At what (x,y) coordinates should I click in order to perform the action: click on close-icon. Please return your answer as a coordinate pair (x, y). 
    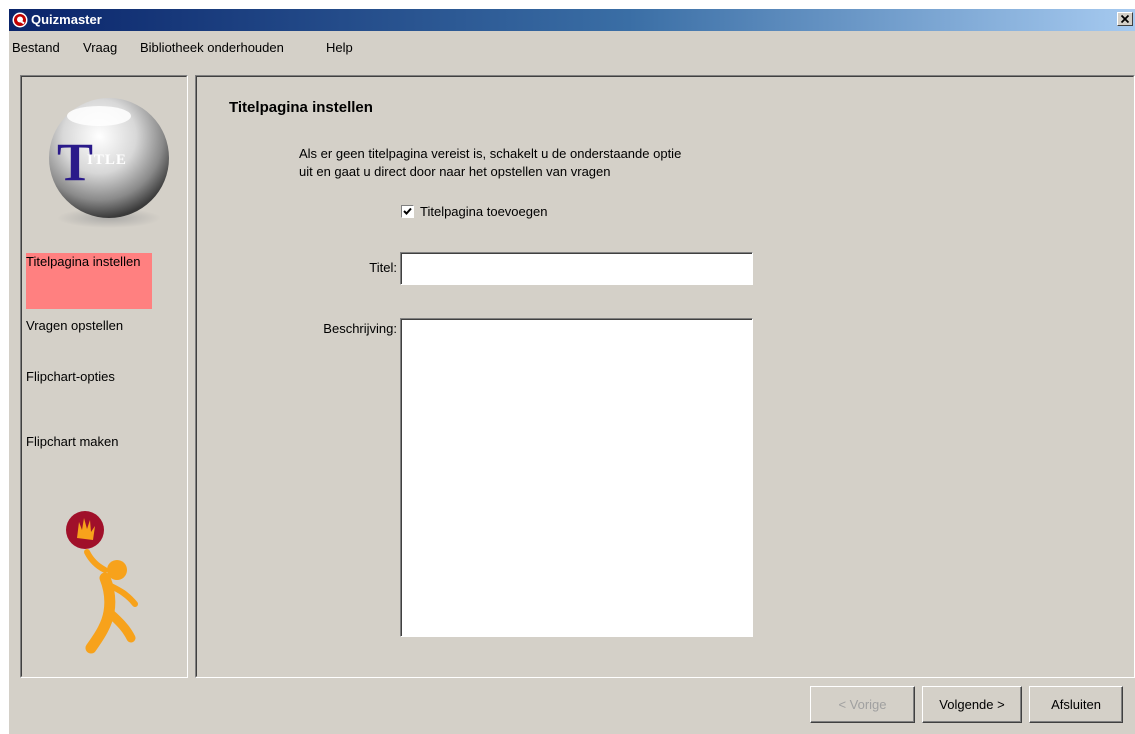
    Looking at the image, I should click on (1125, 19).